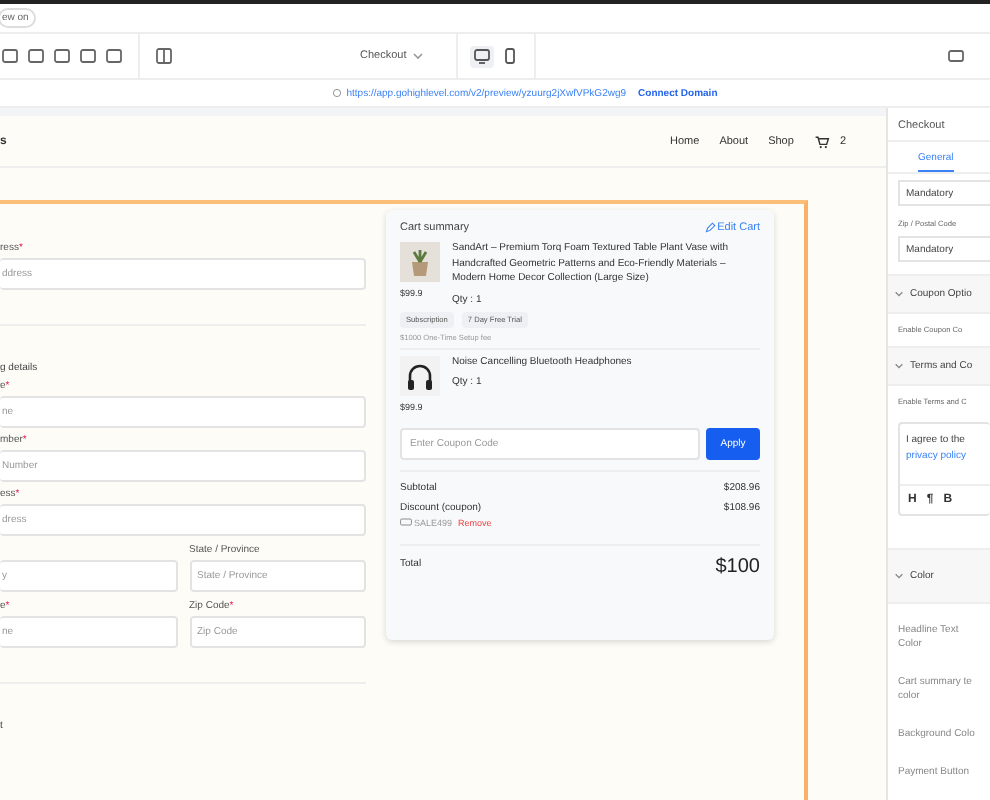 Image resolution: width=990 pixels, height=800 pixels. What do you see at coordinates (420, 262) in the screenshot?
I see `vase-thumbnail` at bounding box center [420, 262].